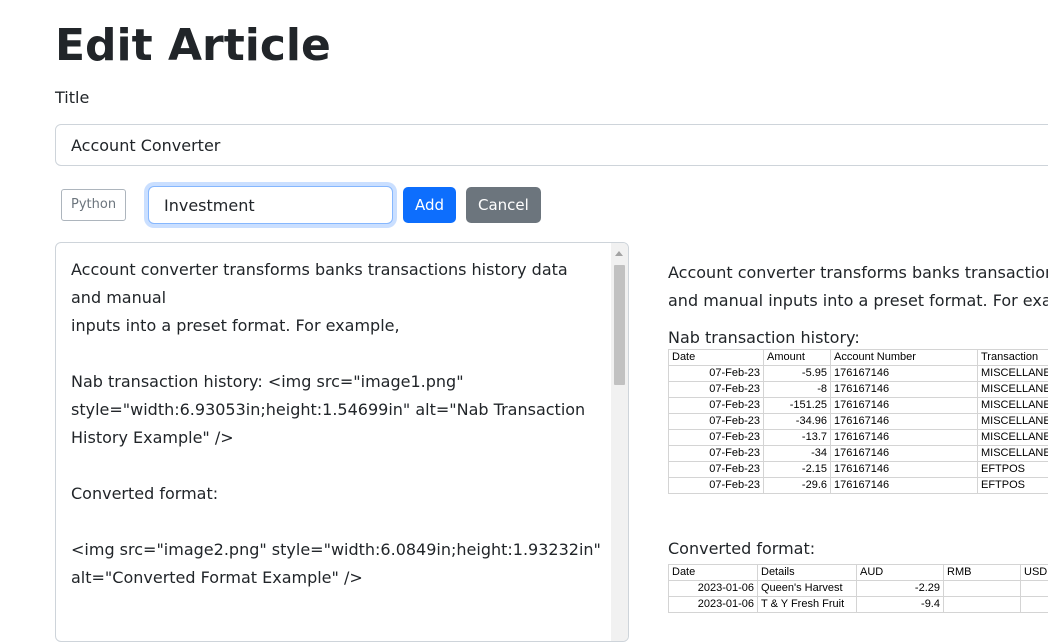 The width and height of the screenshot is (1048, 642). I want to click on table-row: 07-Feb-23-34.96176167146MISCELLANEOUS, so click(858, 422).